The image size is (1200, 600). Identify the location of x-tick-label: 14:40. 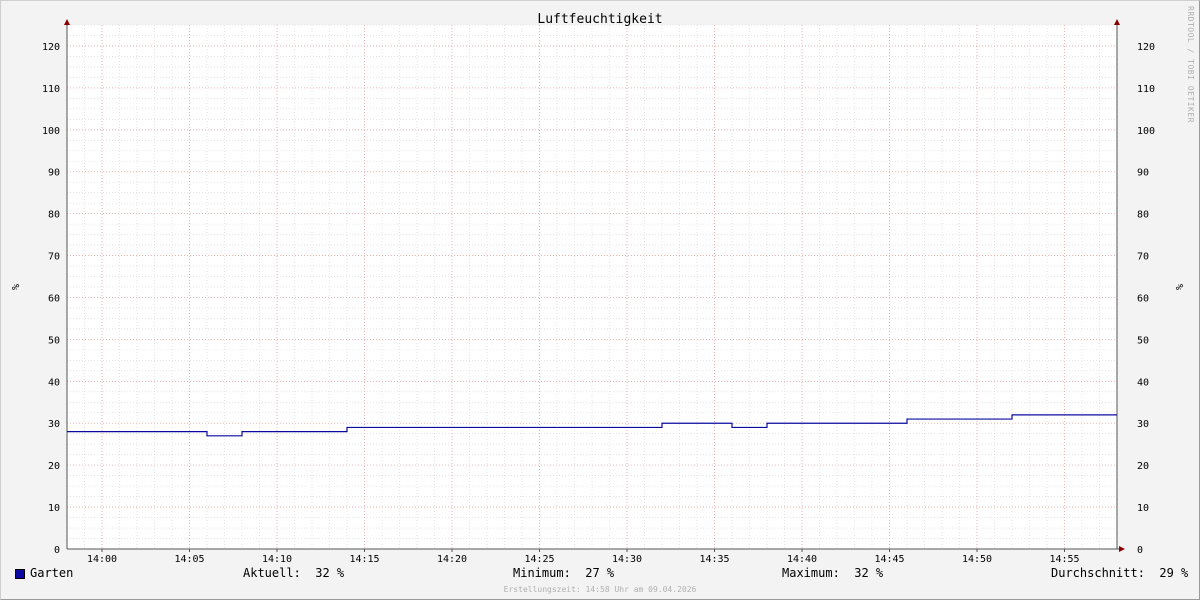
(802, 559).